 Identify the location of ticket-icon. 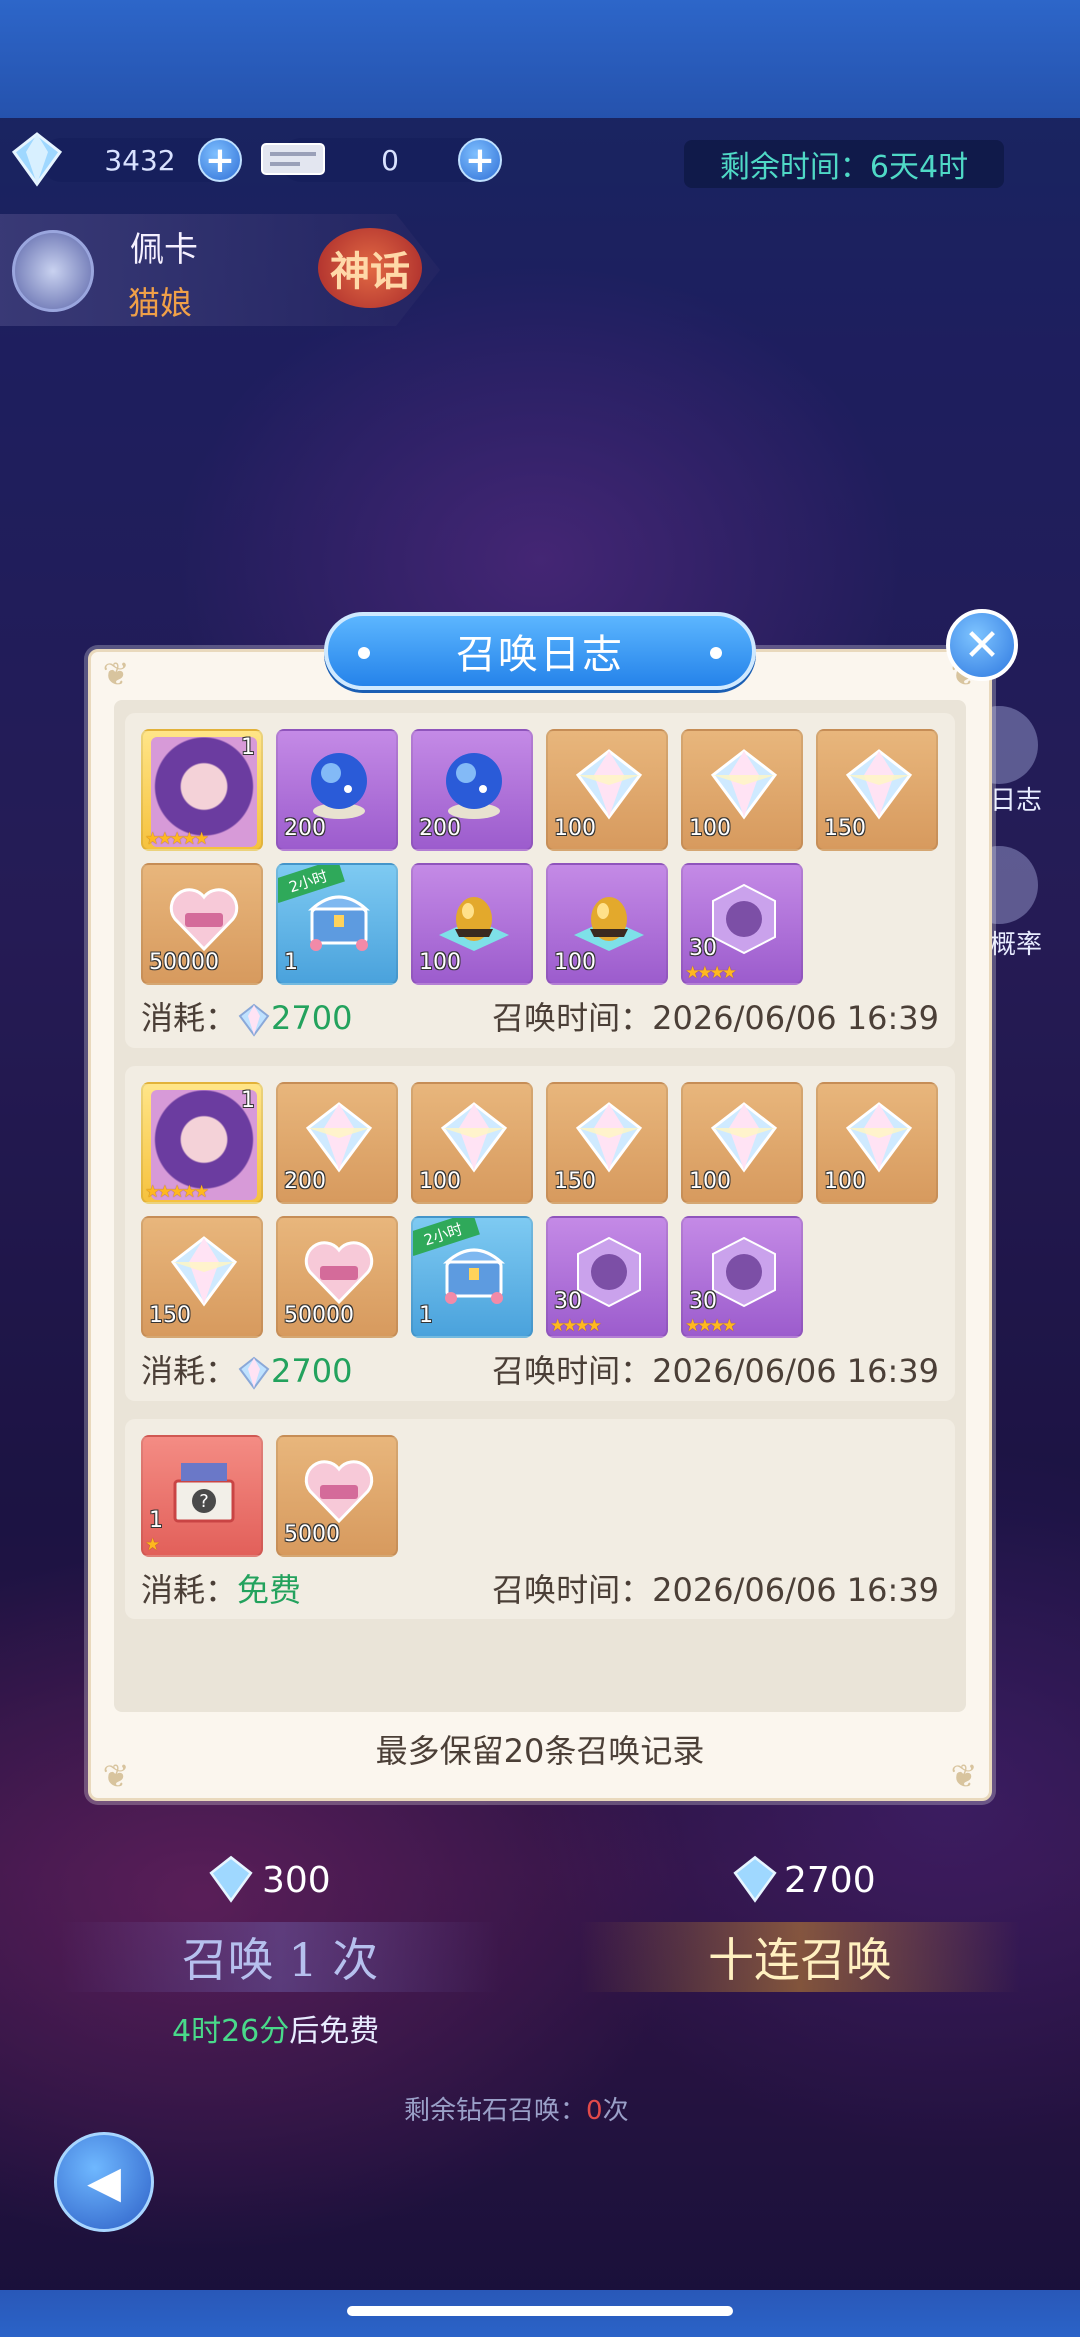
(293, 159).